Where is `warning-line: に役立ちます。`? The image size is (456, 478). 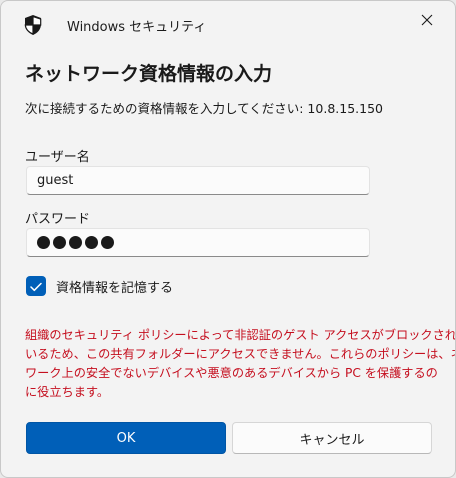
warning-line: に役立ちます。 is located at coordinates (67, 392).